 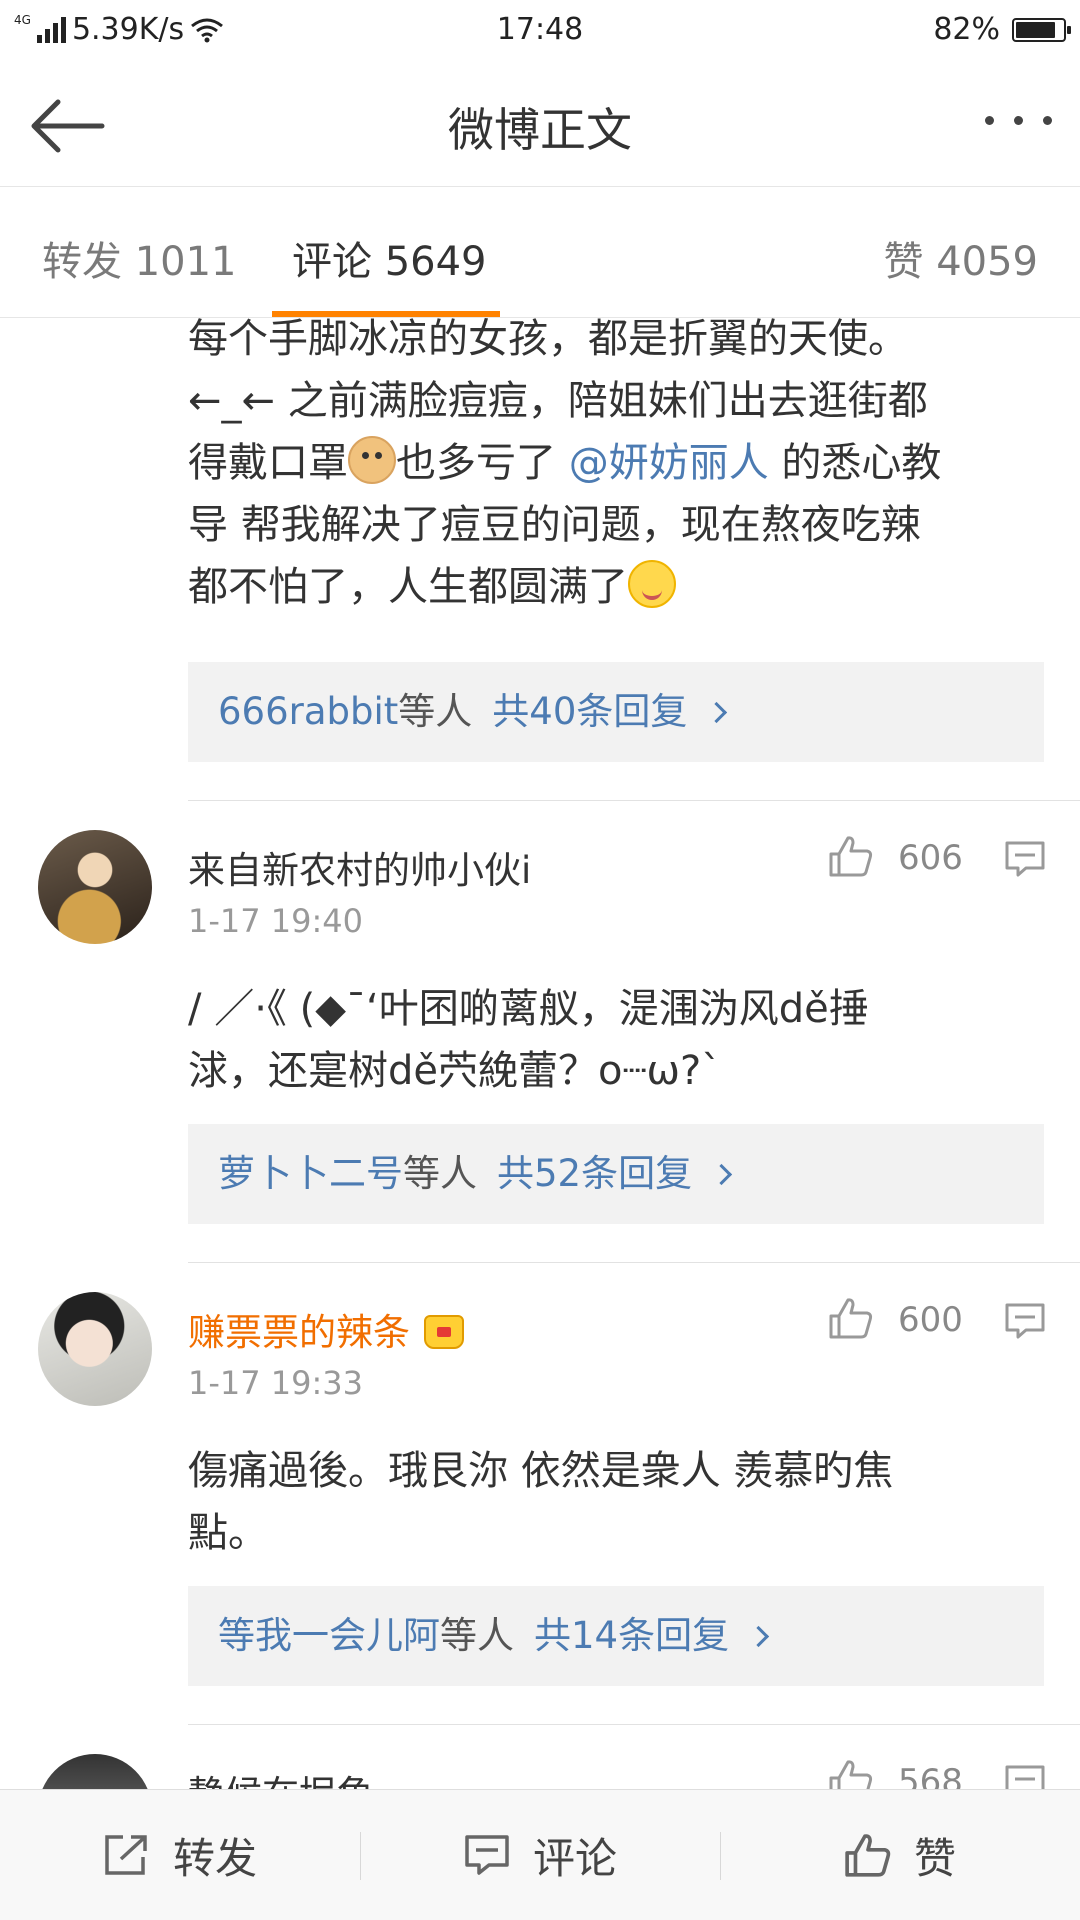 What do you see at coordinates (594, 1173) in the screenshot?
I see `reply-count: 共52条回复` at bounding box center [594, 1173].